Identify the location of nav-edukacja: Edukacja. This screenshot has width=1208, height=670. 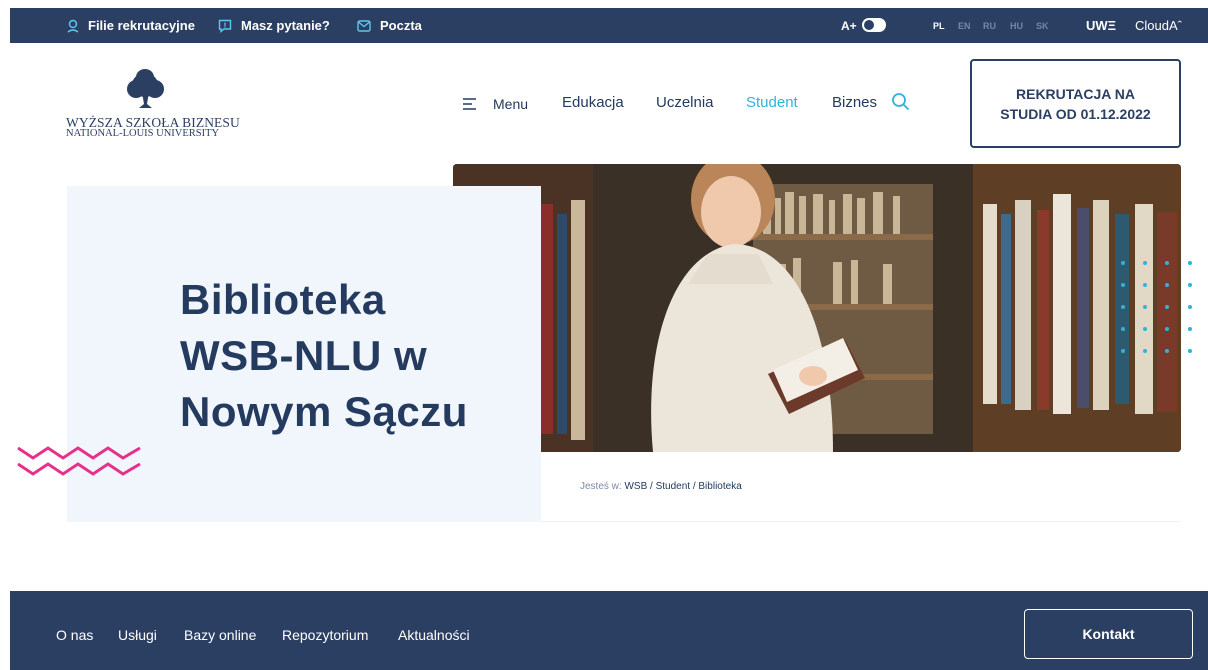
(593, 102).